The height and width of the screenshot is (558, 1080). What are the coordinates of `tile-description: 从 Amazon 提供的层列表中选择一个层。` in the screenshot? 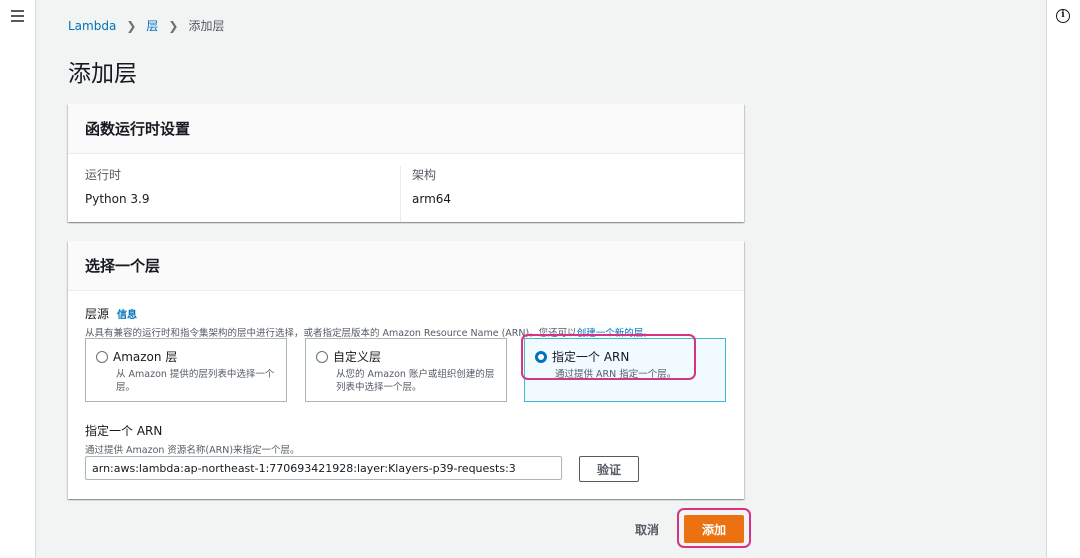 It's located at (195, 381).